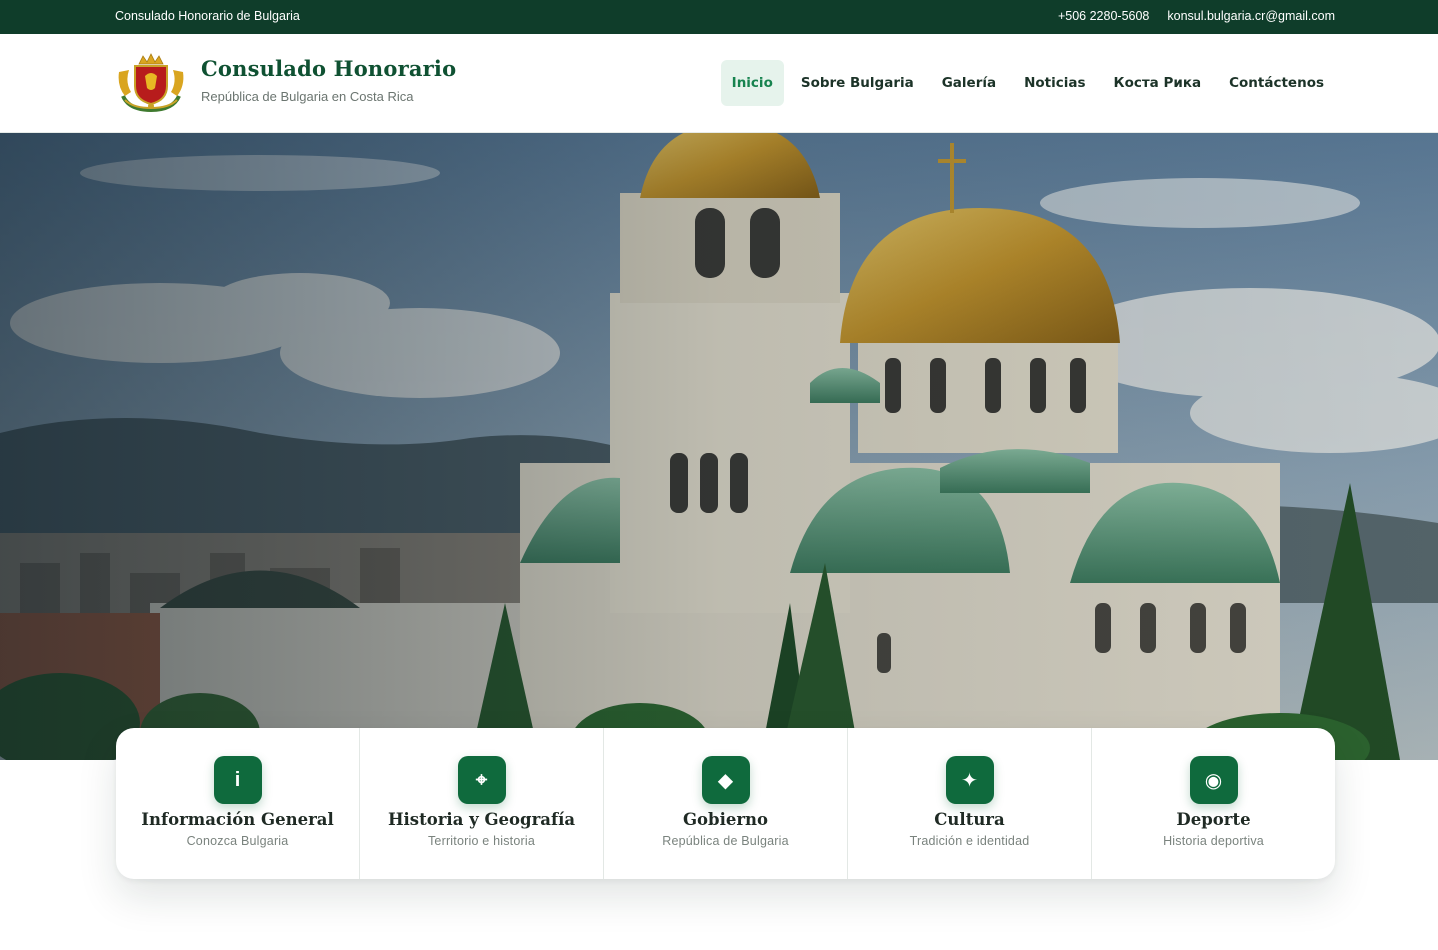  I want to click on card-title: Información General, so click(237, 819).